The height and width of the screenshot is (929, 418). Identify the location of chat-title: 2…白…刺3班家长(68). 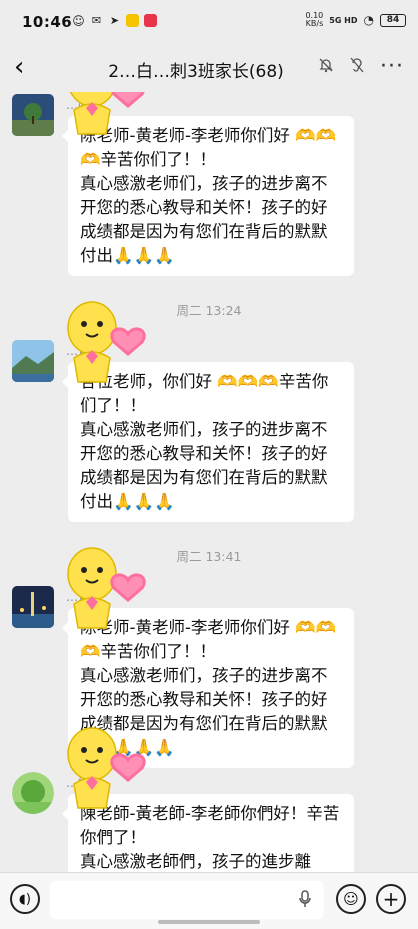
(196, 72).